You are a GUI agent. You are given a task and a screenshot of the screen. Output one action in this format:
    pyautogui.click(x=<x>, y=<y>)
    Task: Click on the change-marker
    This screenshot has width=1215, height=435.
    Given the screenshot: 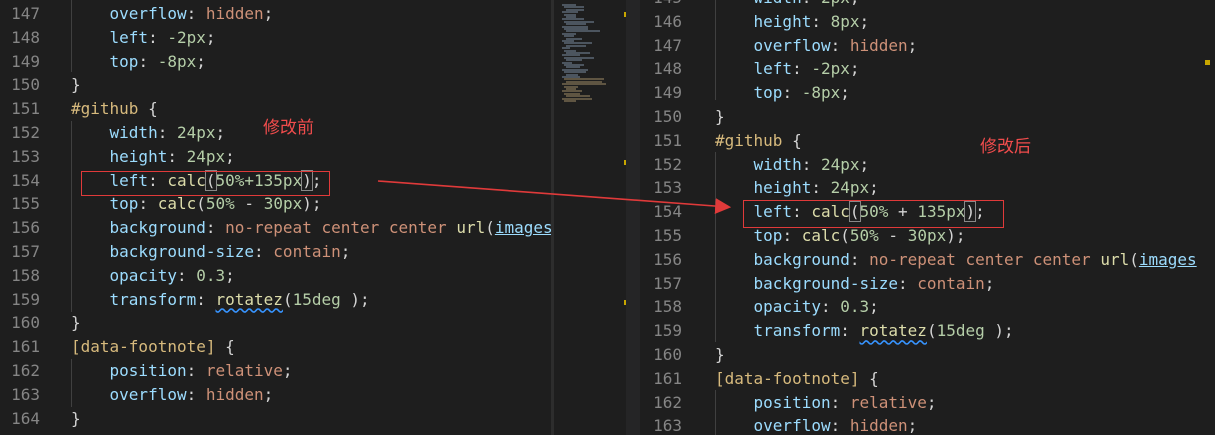 What is the action you would take?
    pyautogui.click(x=1207, y=62)
    